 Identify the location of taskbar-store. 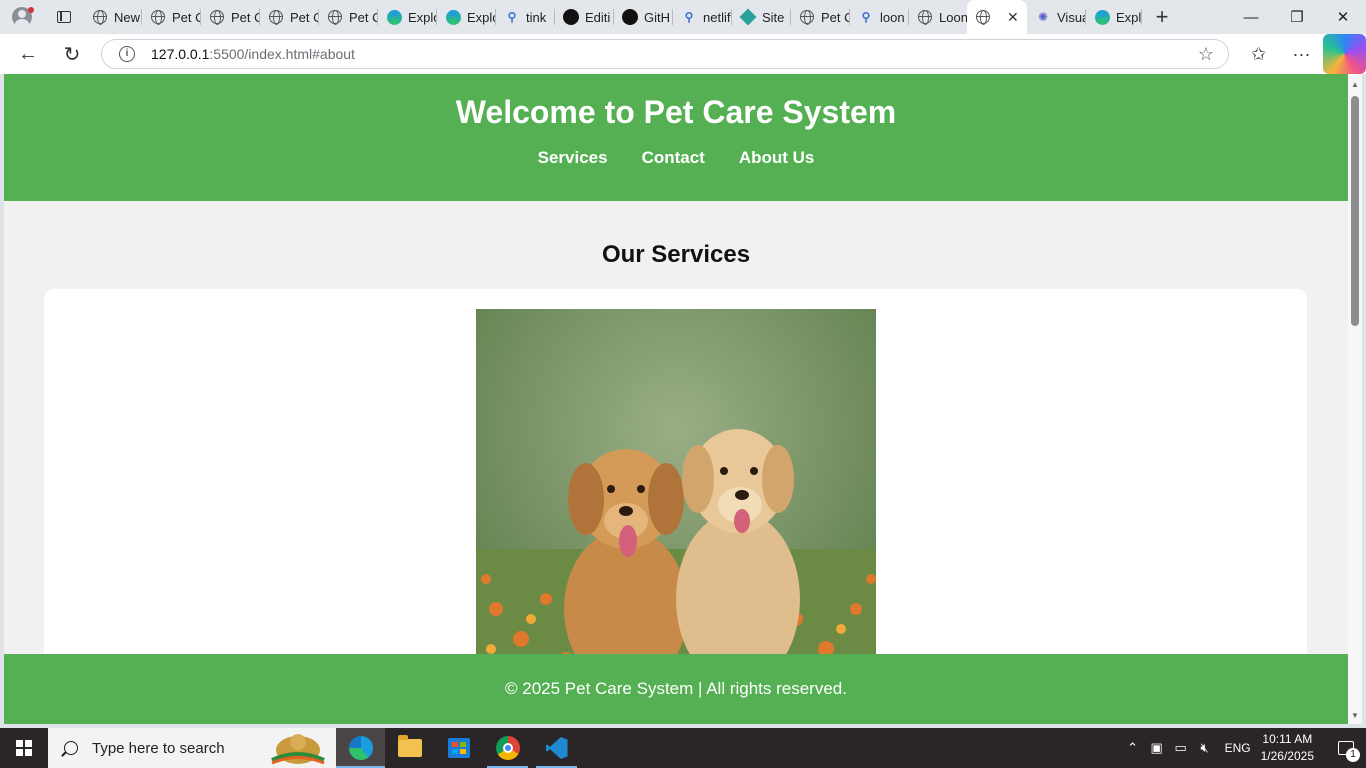
(458, 748).